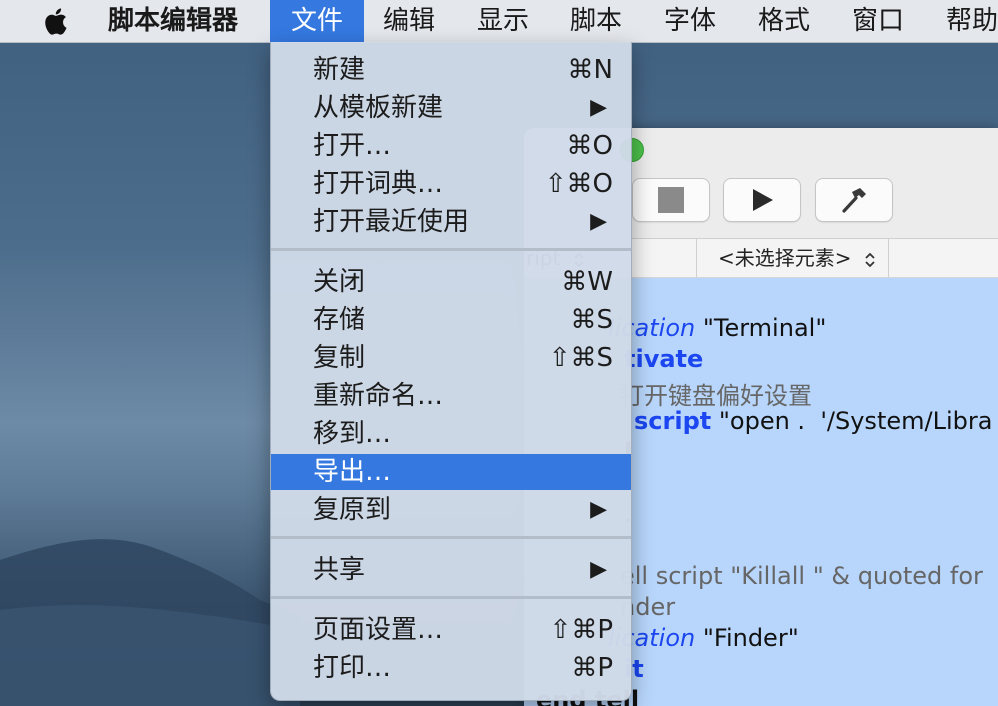 The width and height of the screenshot is (998, 706). Describe the element at coordinates (503, 21) in the screenshot. I see `menu-view: 显示` at that location.